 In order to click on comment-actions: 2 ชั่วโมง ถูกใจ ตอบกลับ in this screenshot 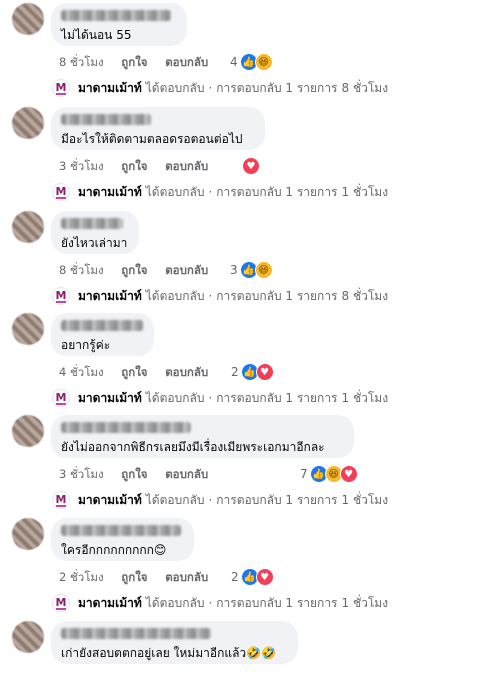, I will do `click(140, 578)`.